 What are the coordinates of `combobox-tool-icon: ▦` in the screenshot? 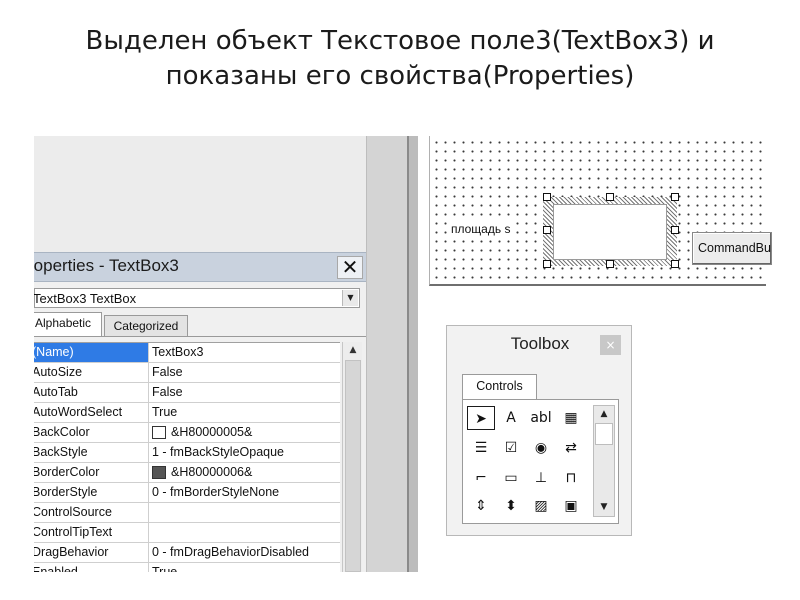 It's located at (571, 418).